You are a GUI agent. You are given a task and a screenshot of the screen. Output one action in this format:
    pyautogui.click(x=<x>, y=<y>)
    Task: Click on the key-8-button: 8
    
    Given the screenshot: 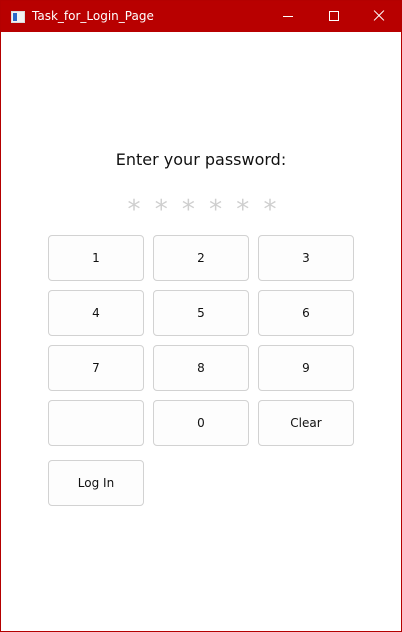 What is the action you would take?
    pyautogui.click(x=201, y=368)
    